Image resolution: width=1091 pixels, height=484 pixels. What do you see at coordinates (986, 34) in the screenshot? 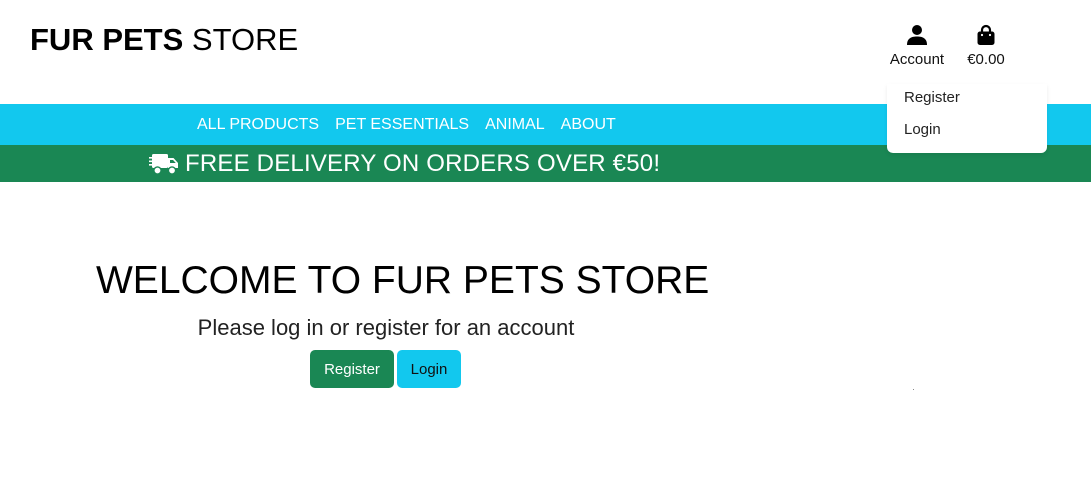
I see `shopping-bag-icon` at bounding box center [986, 34].